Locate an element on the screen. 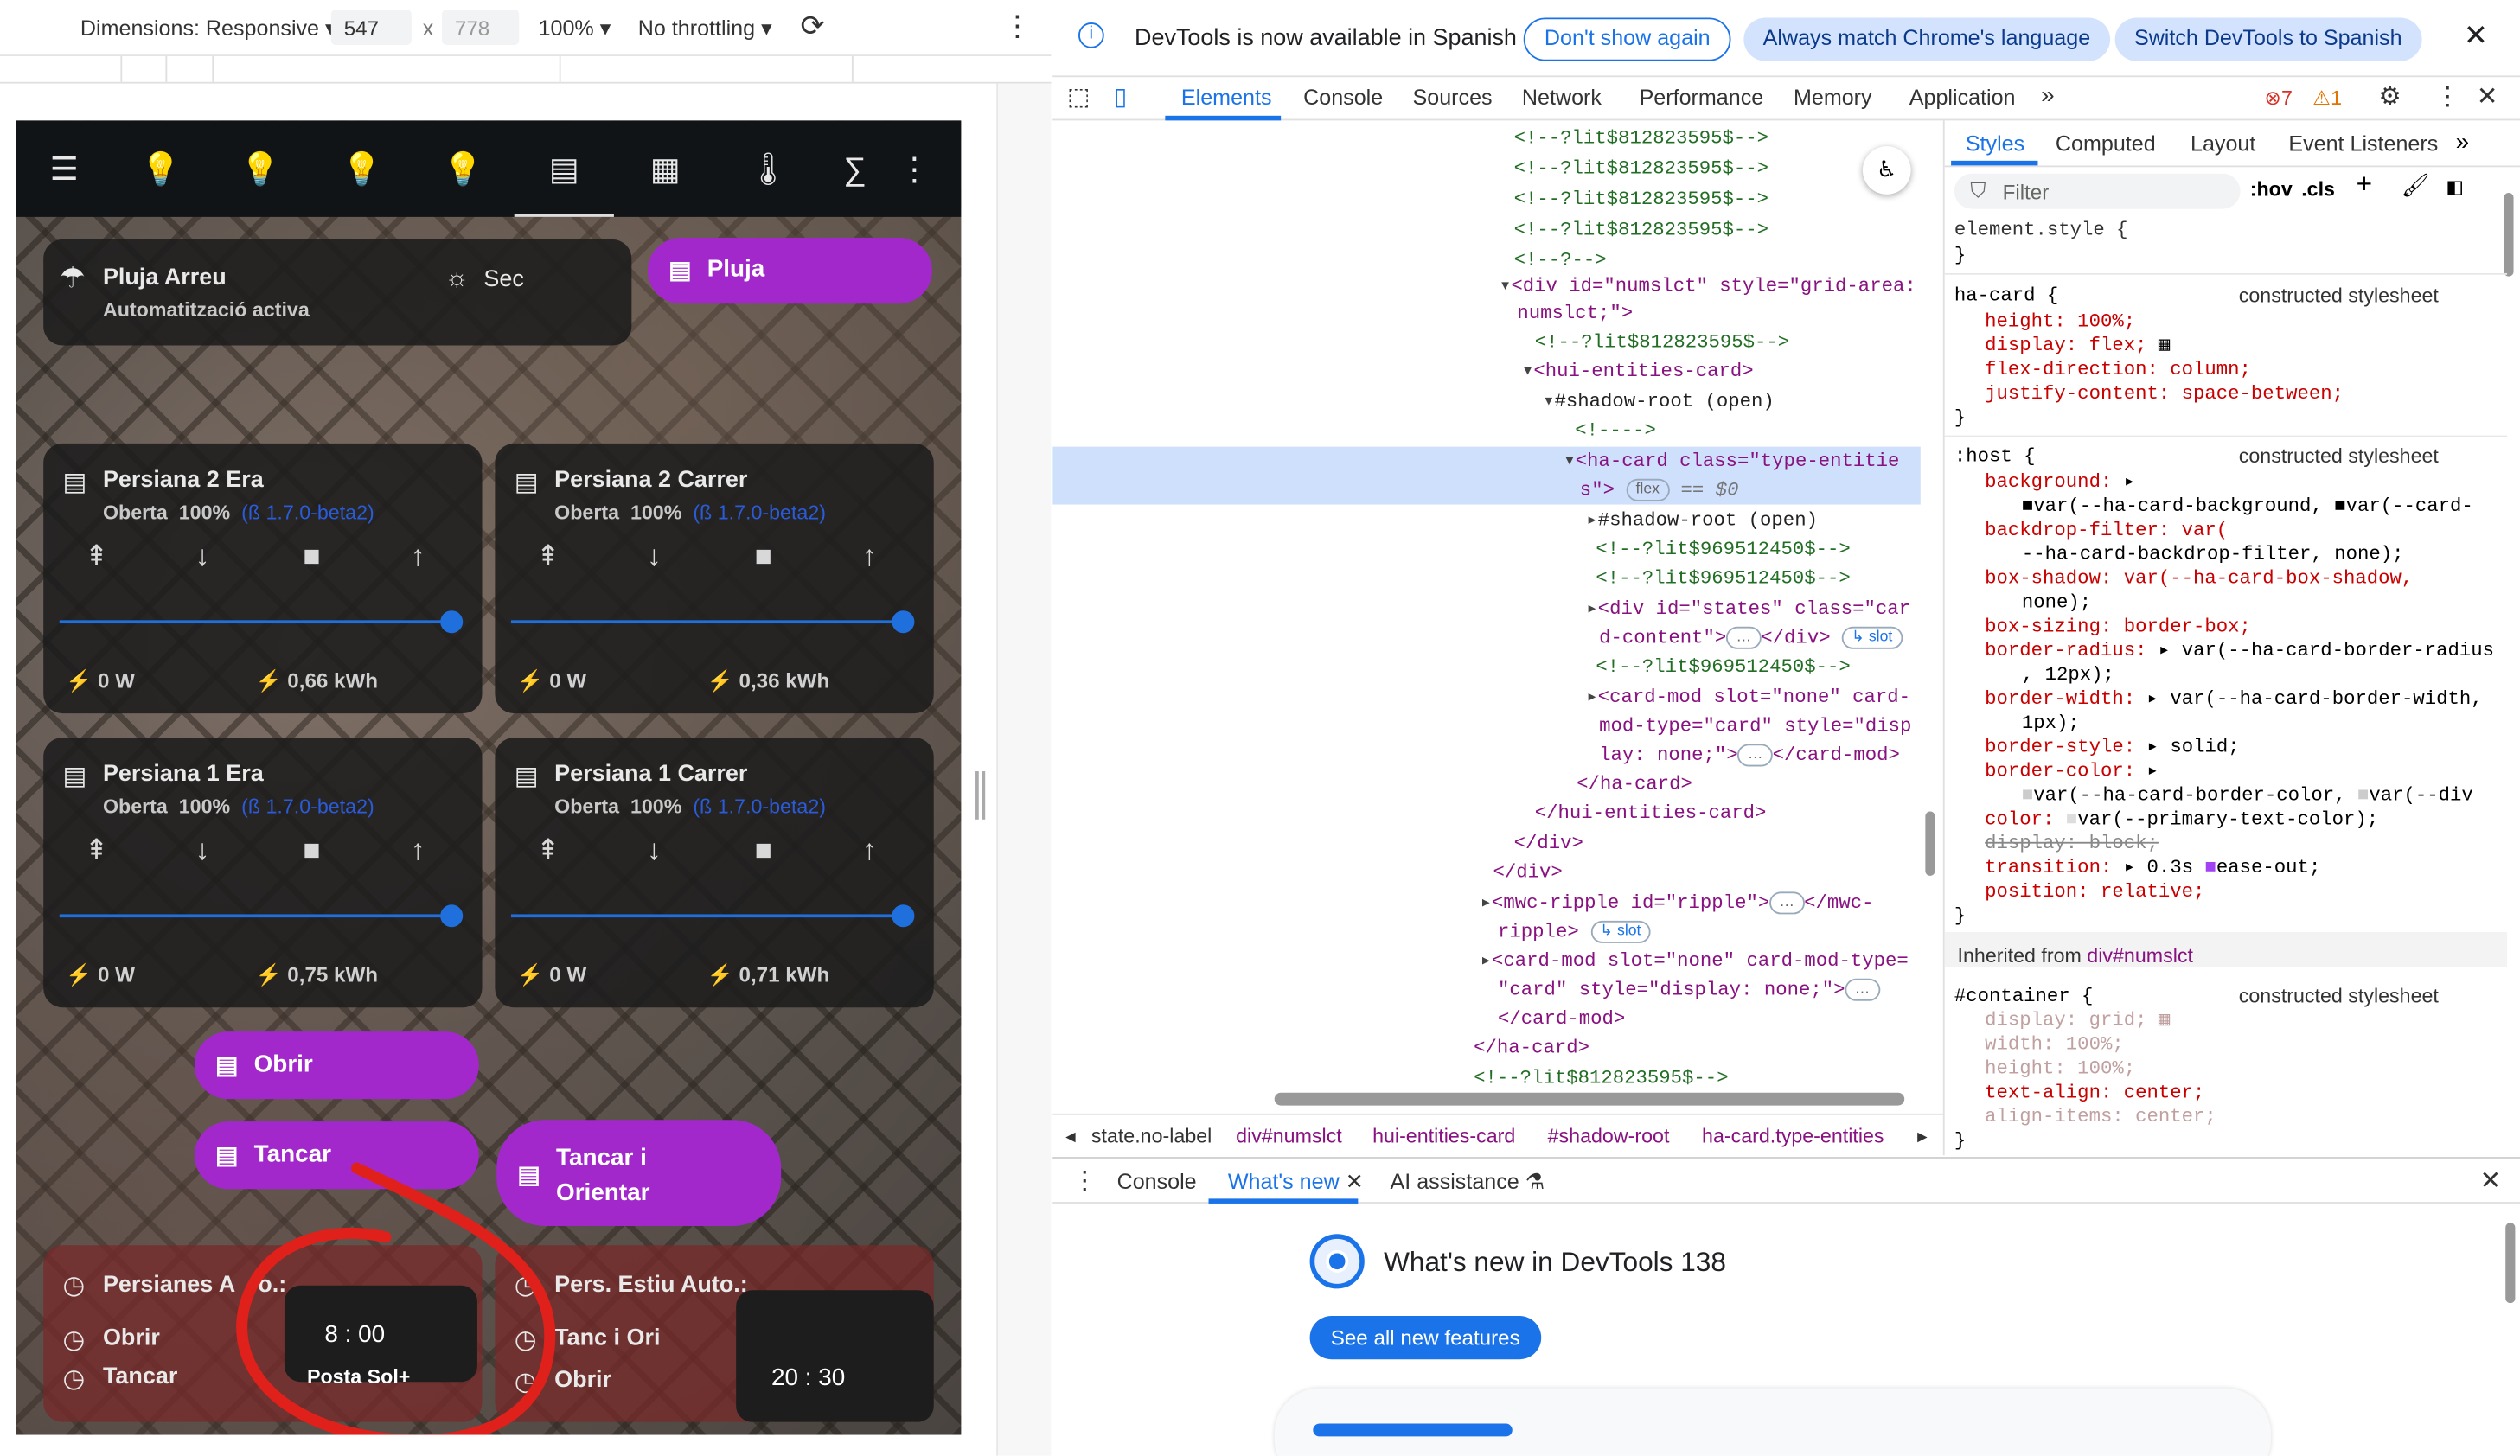  vertical-scrollbar is located at coordinates (1930, 844).